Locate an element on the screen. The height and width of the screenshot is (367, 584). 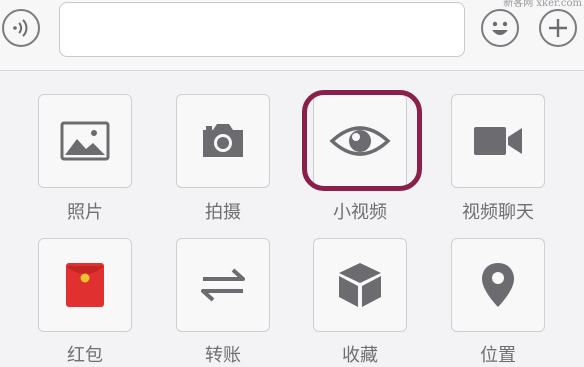
watermark: 新客网 xker.com is located at coordinates (542, 4).